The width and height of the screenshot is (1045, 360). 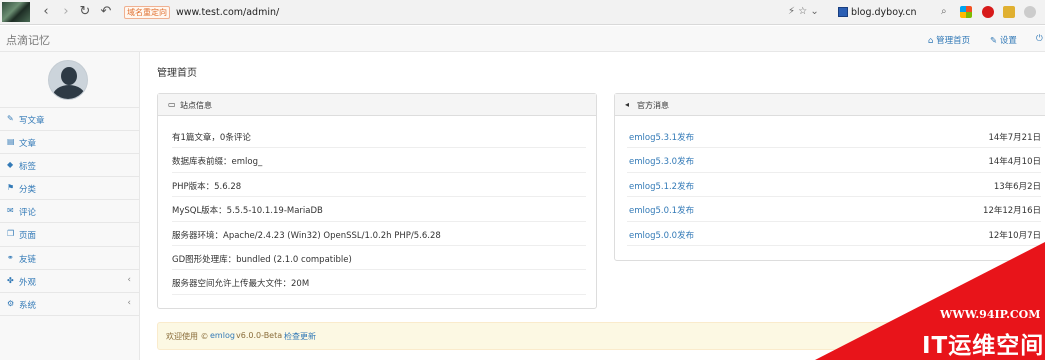 What do you see at coordinates (994, 41) in the screenshot?
I see `wrench-icon: ✎` at bounding box center [994, 41].